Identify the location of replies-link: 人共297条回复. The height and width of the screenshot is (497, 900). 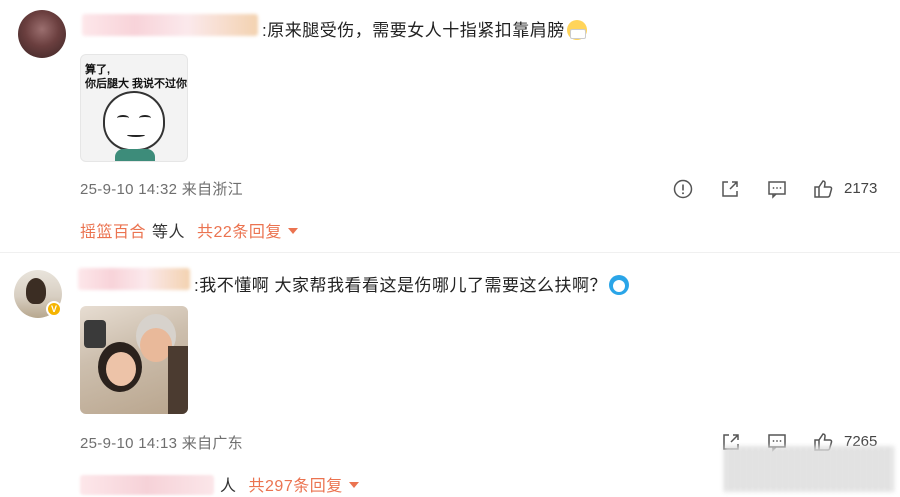
(219, 484).